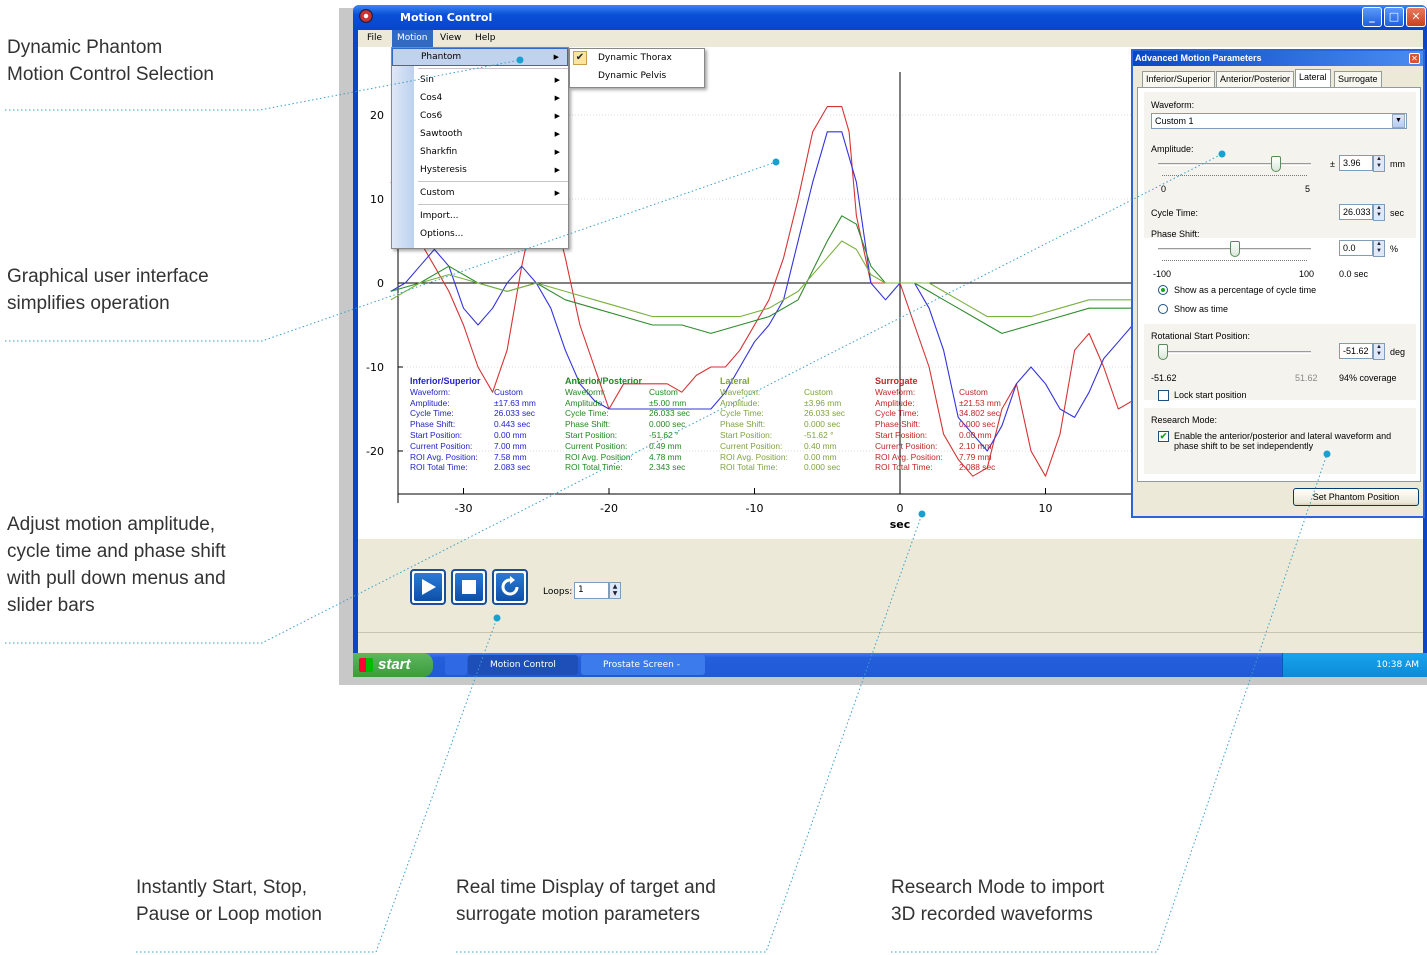  Describe the element at coordinates (1163, 436) in the screenshot. I see `research-mode-checkbox: ✔` at that location.